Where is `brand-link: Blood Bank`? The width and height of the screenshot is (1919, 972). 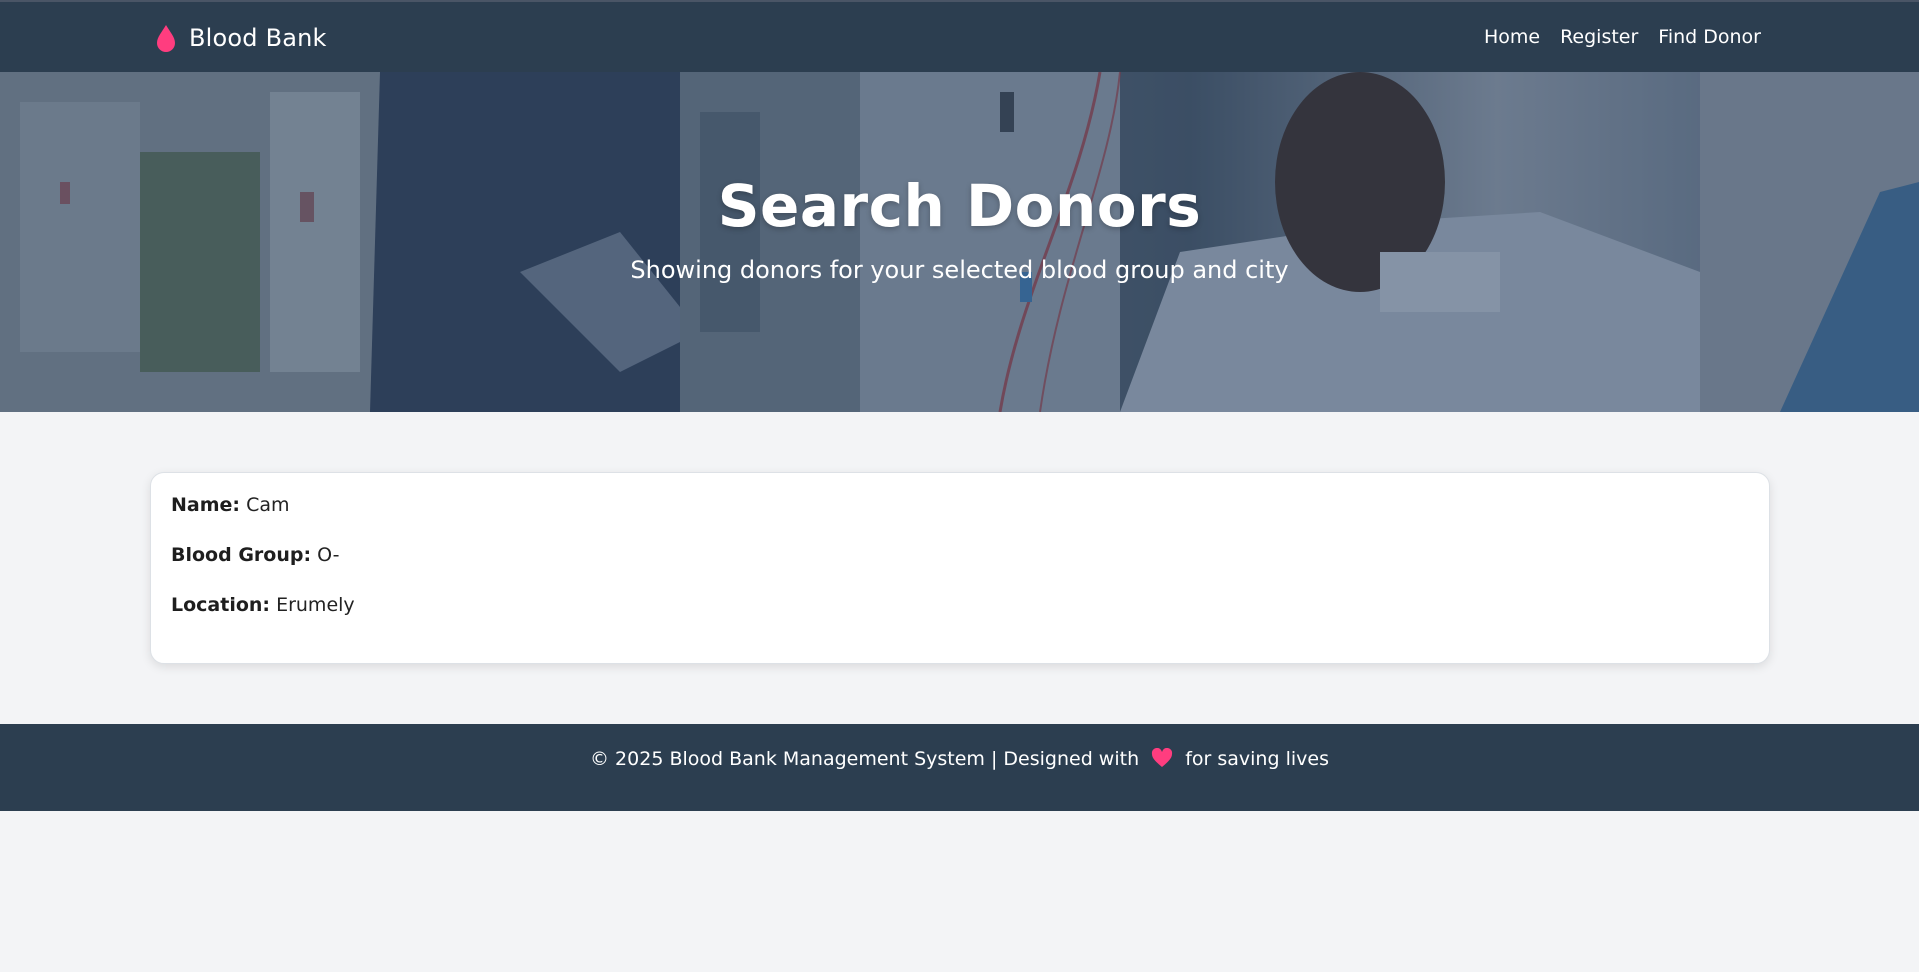
brand-link: Blood Bank is located at coordinates (241, 38).